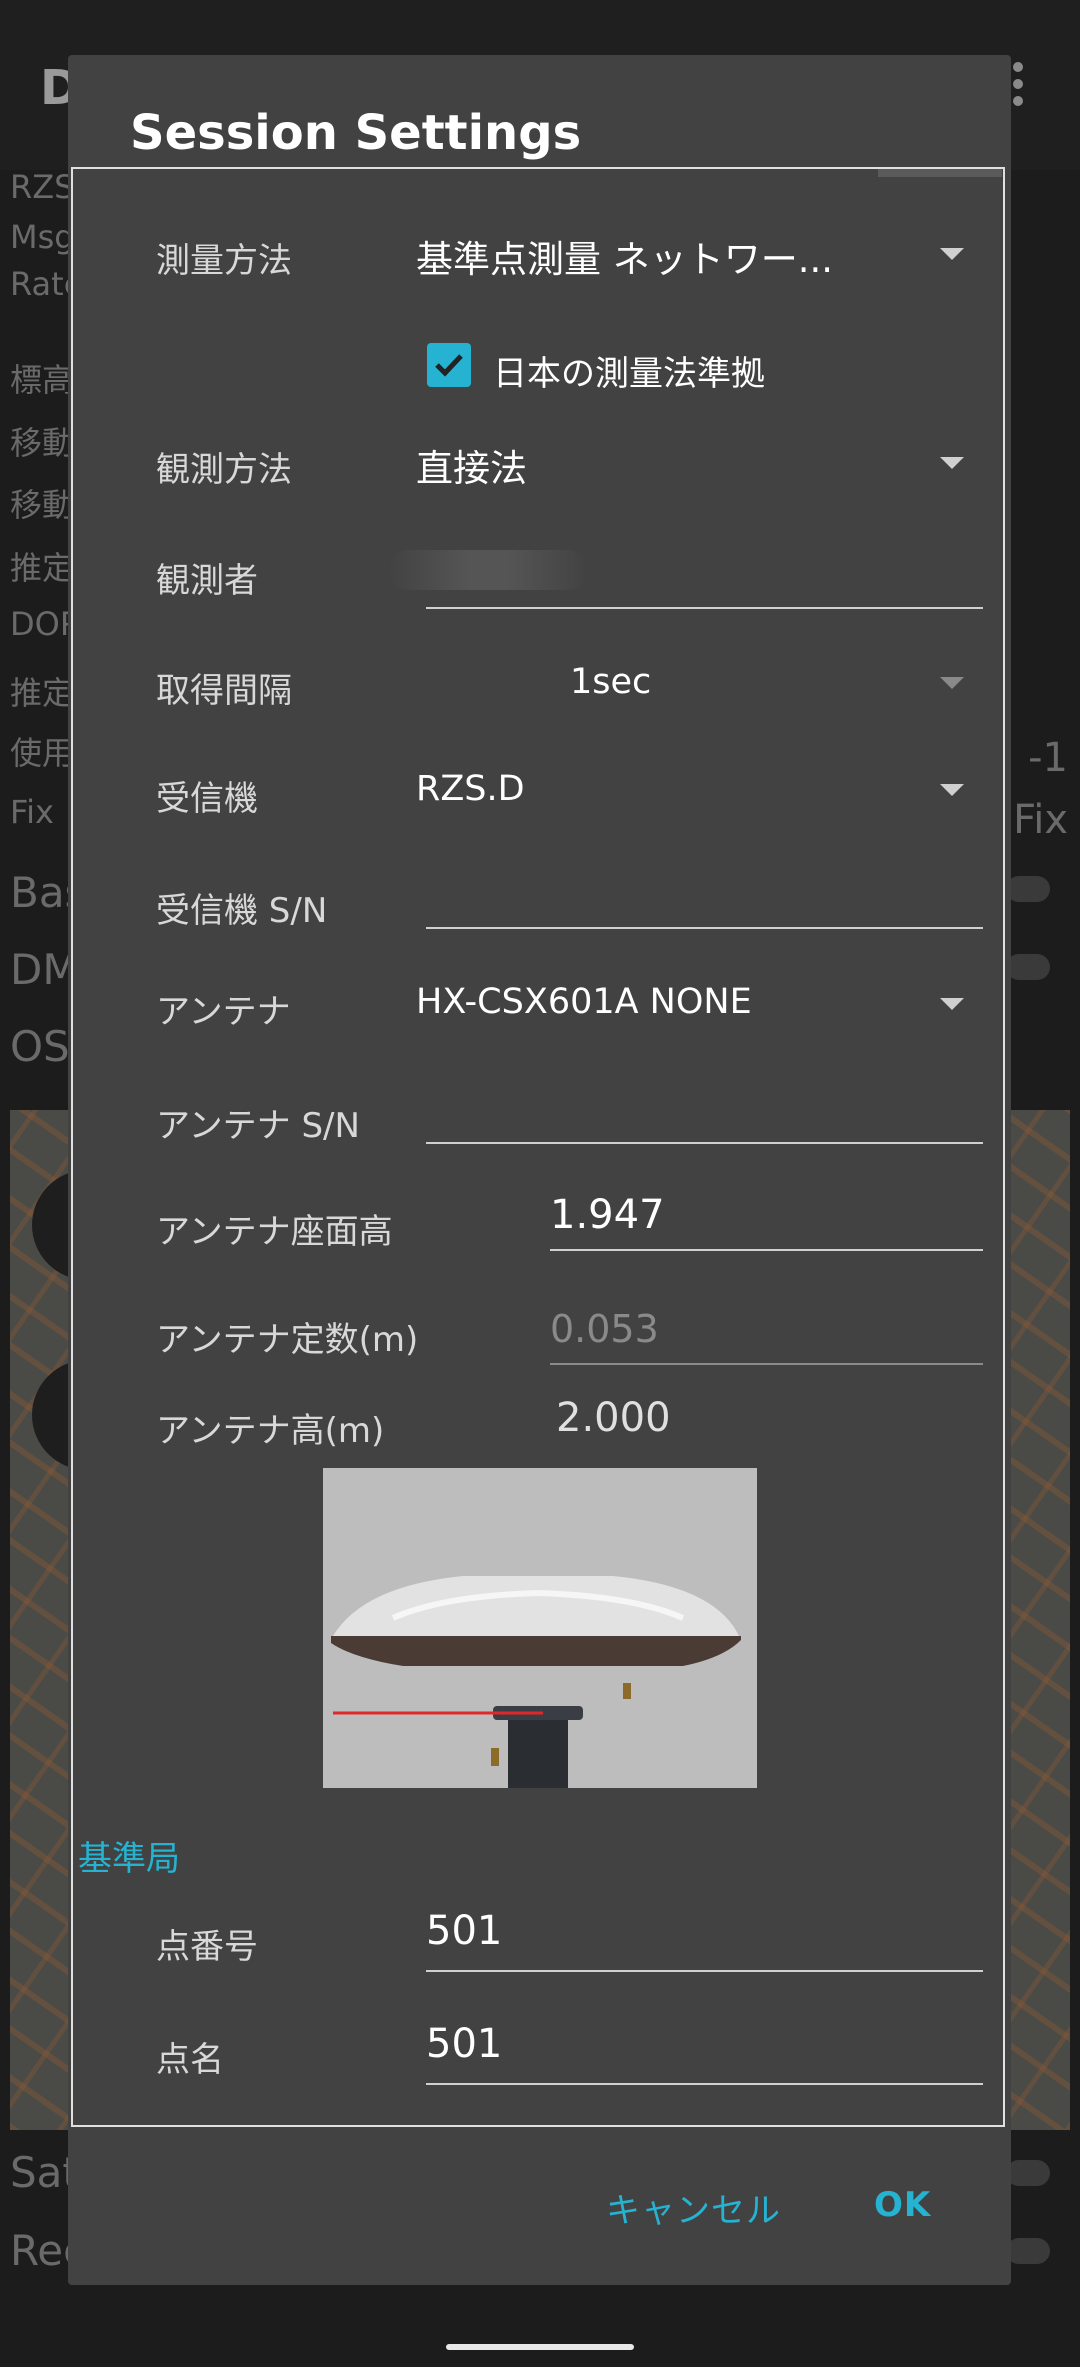 This screenshot has width=1080, height=2367. Describe the element at coordinates (287, 1340) in the screenshot. I see `antenna-constant-label: アンテナ定数(m)` at that location.